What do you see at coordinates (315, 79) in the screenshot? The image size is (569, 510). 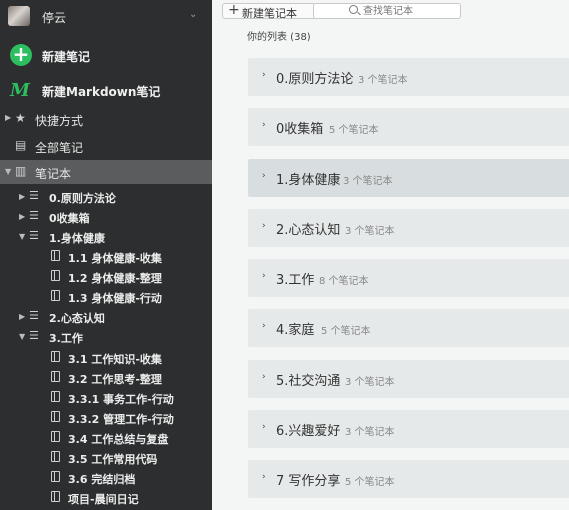 I see `stack-name: 0.原则方法论` at bounding box center [315, 79].